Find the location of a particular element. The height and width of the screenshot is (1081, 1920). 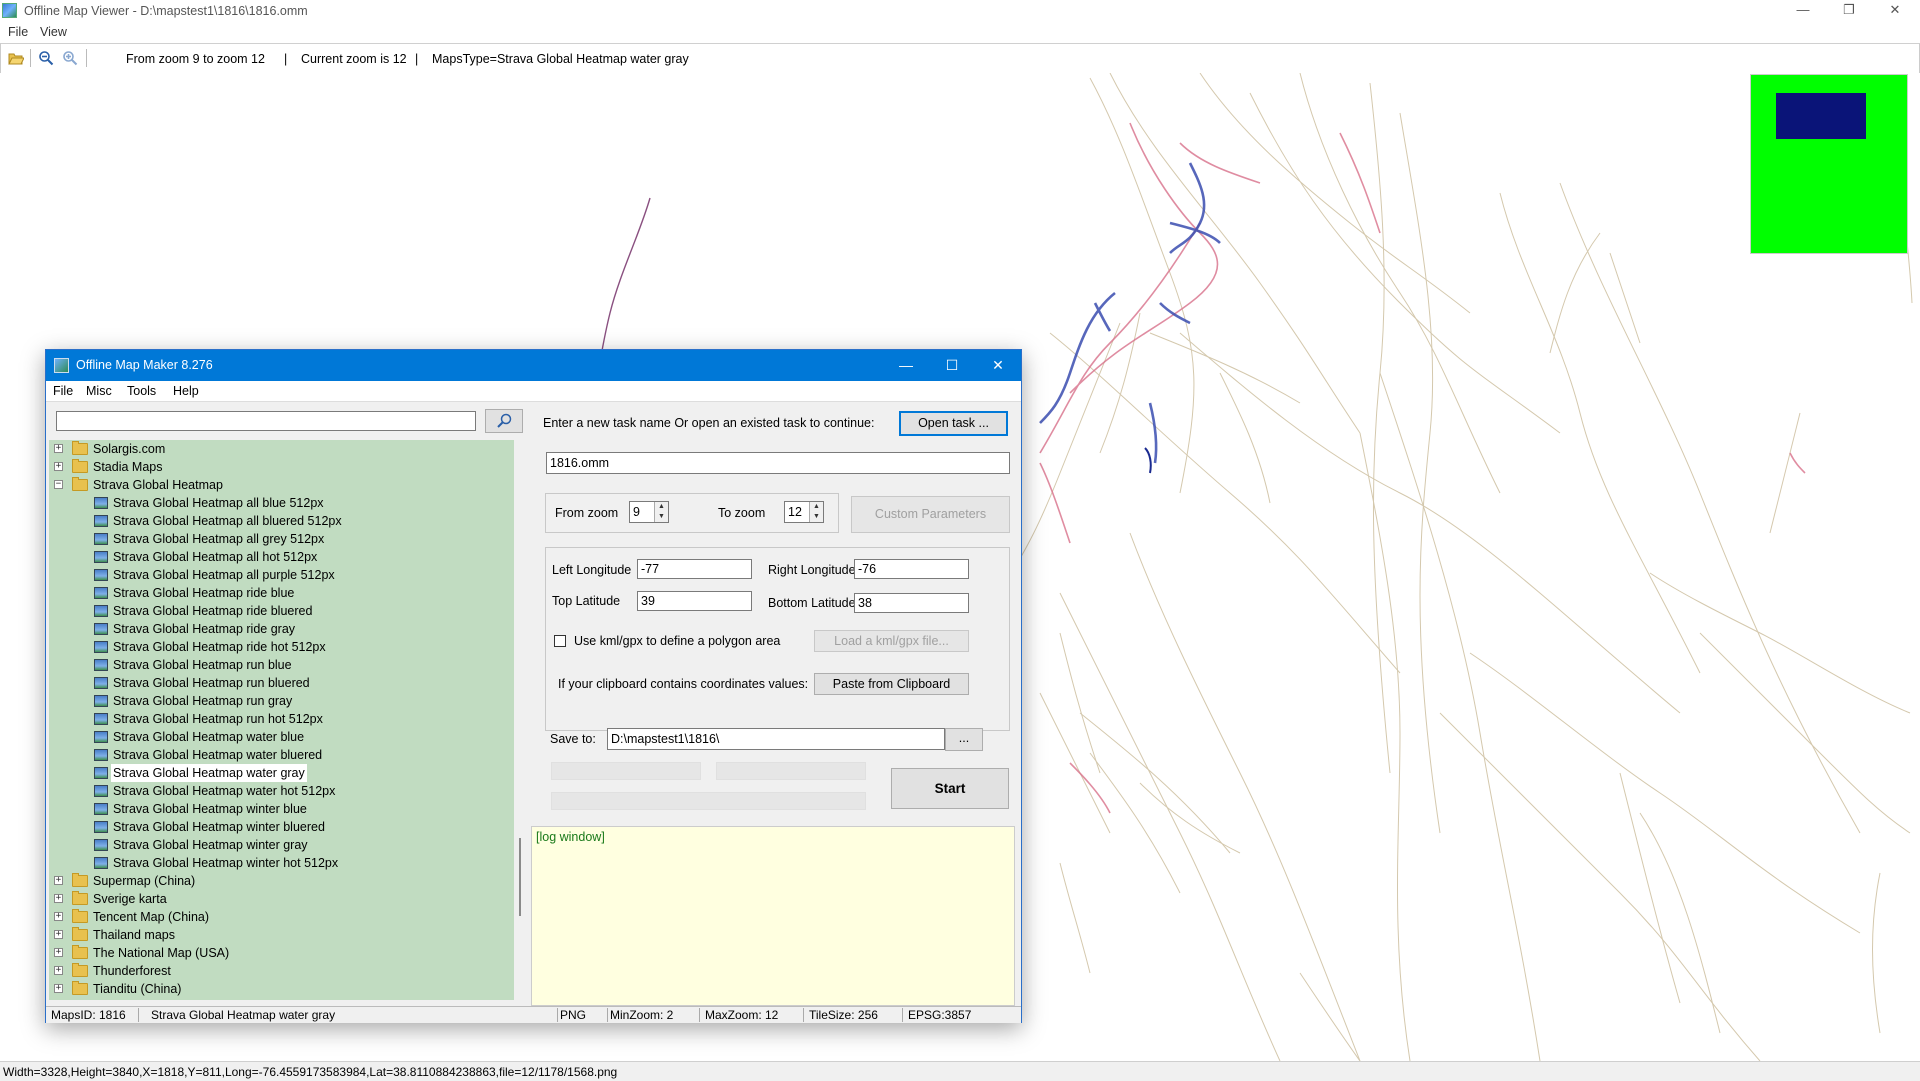

top-latitude-label: Top Latitude is located at coordinates (586, 601).